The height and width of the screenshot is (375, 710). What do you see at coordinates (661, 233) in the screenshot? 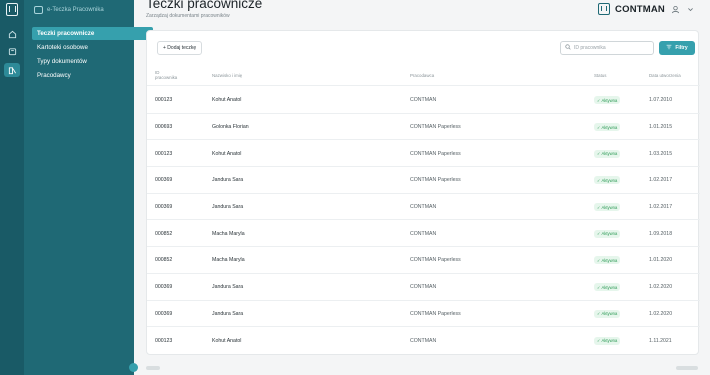
I see `cell-date: 1.09.2018` at bounding box center [661, 233].